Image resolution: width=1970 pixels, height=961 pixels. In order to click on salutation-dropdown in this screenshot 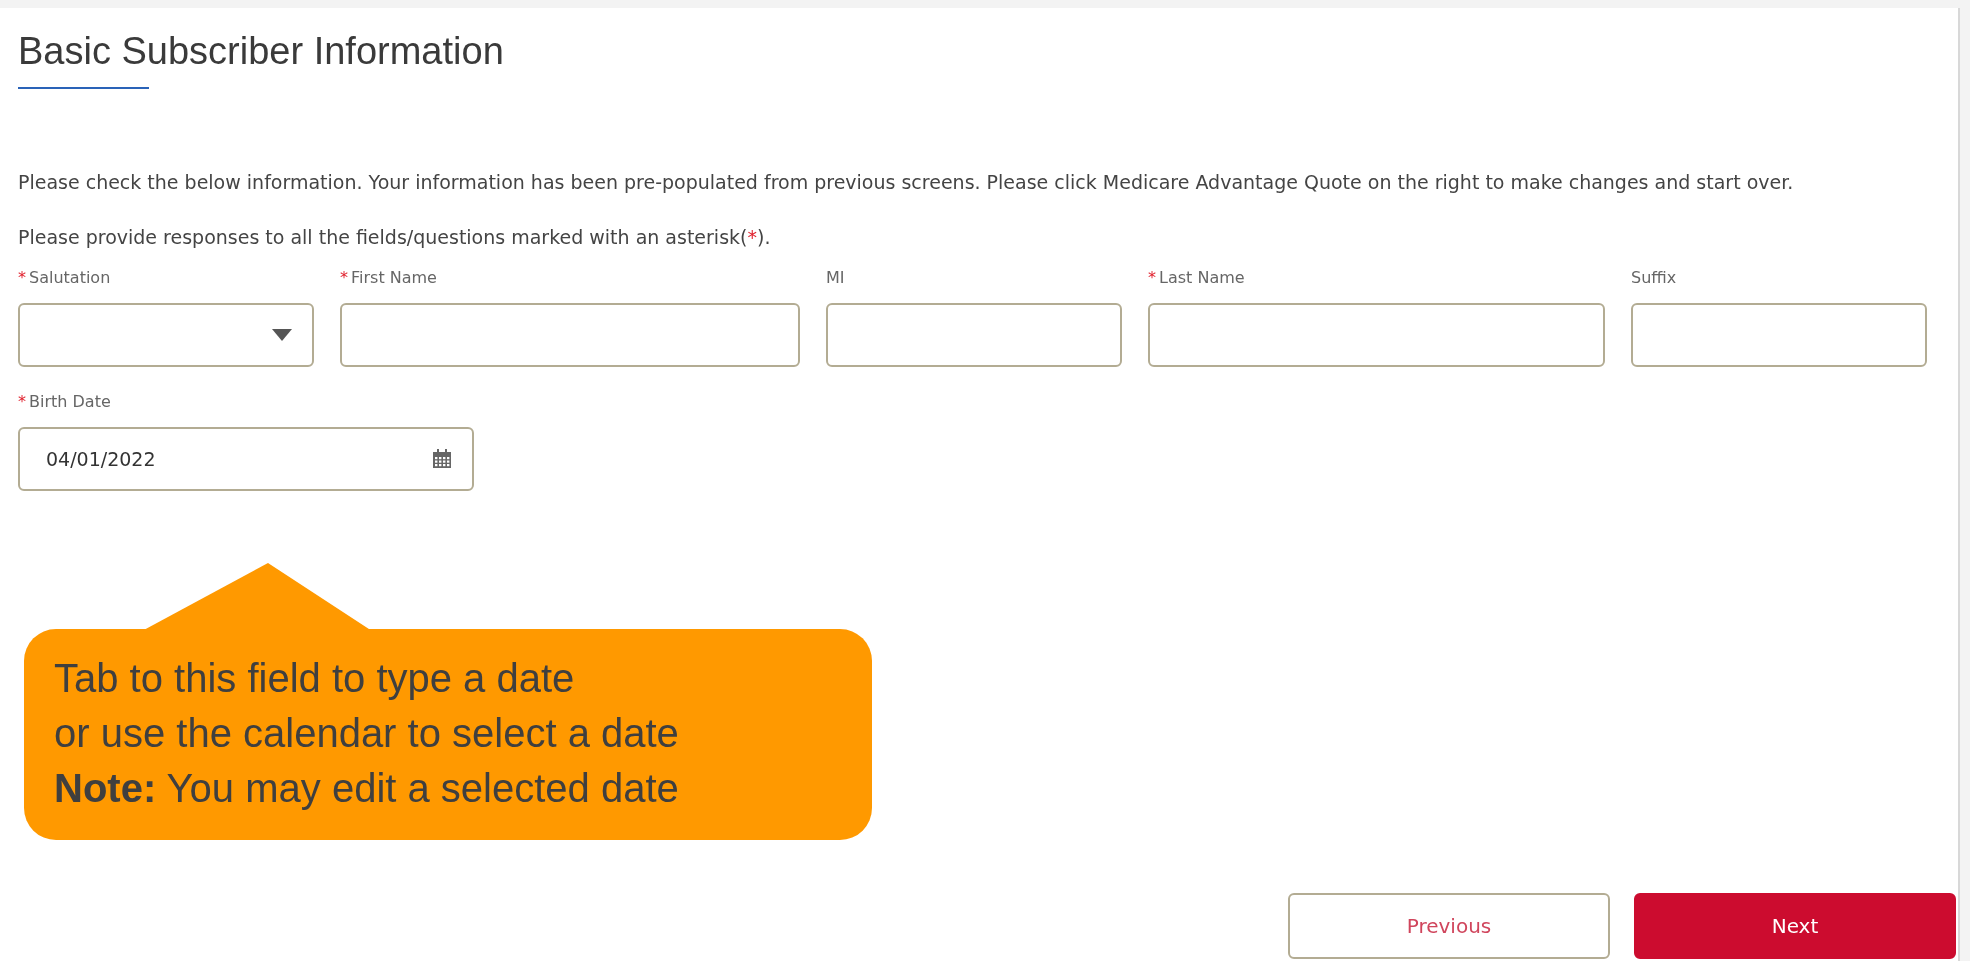, I will do `click(166, 335)`.